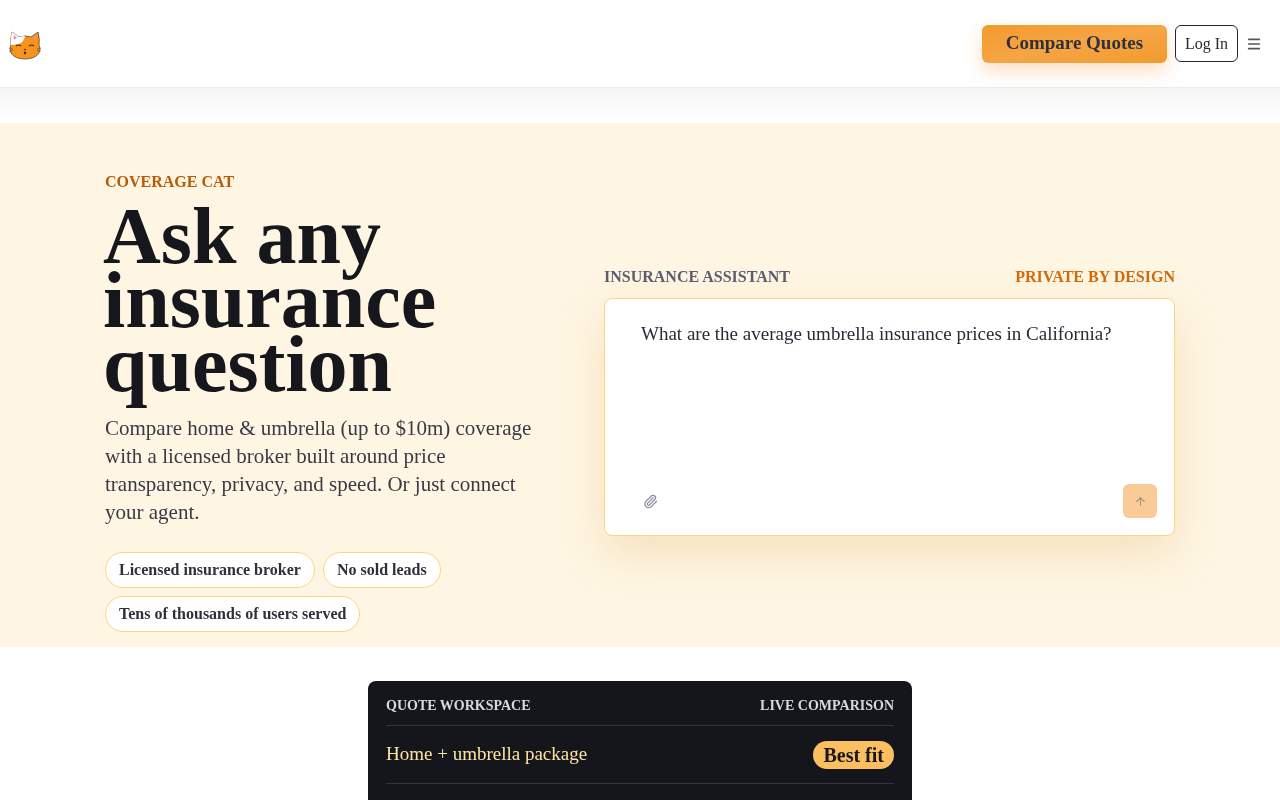 The image size is (1280, 800). I want to click on question-field: What are the average umbrella insurance prices in California?, so click(899, 402).